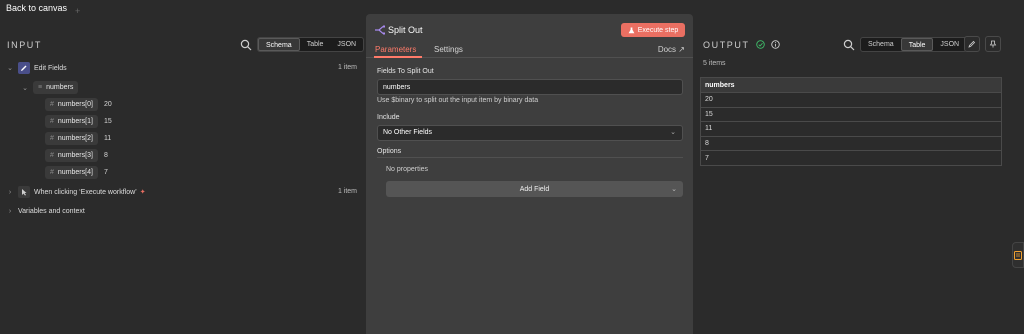  I want to click on number-field: # numbers[1], so click(71, 121).